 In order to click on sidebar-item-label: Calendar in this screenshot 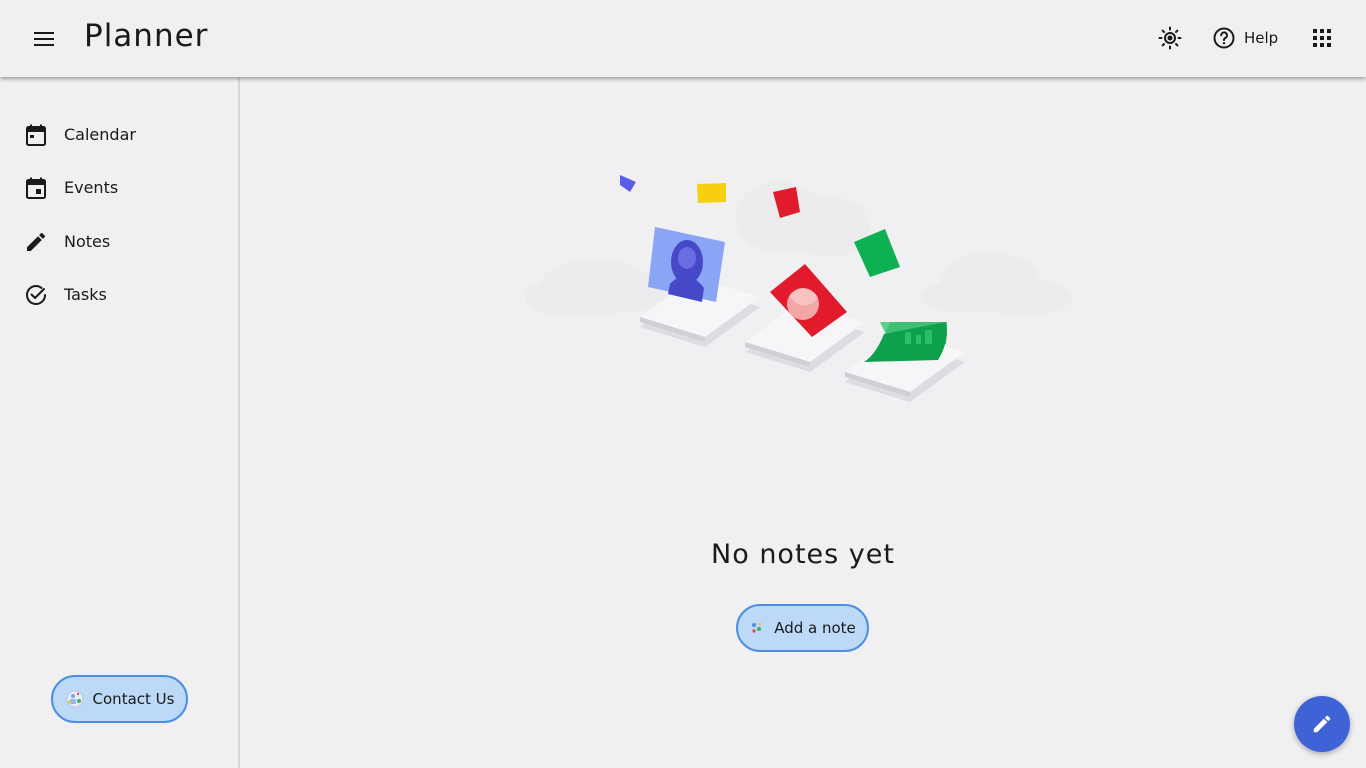, I will do `click(100, 134)`.